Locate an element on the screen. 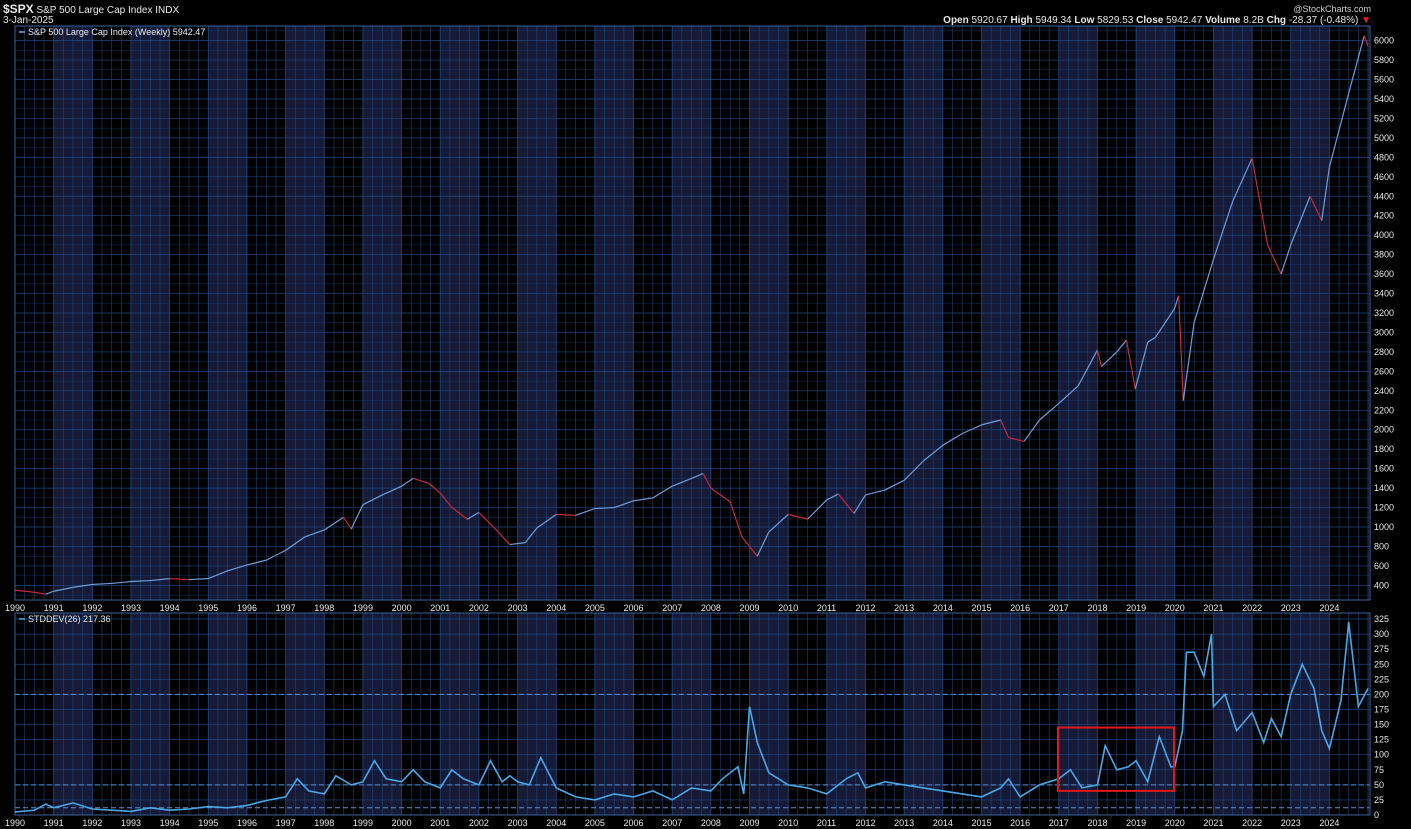 This screenshot has height=829, width=1411. y-tick-label: 4600 is located at coordinates (1384, 177).